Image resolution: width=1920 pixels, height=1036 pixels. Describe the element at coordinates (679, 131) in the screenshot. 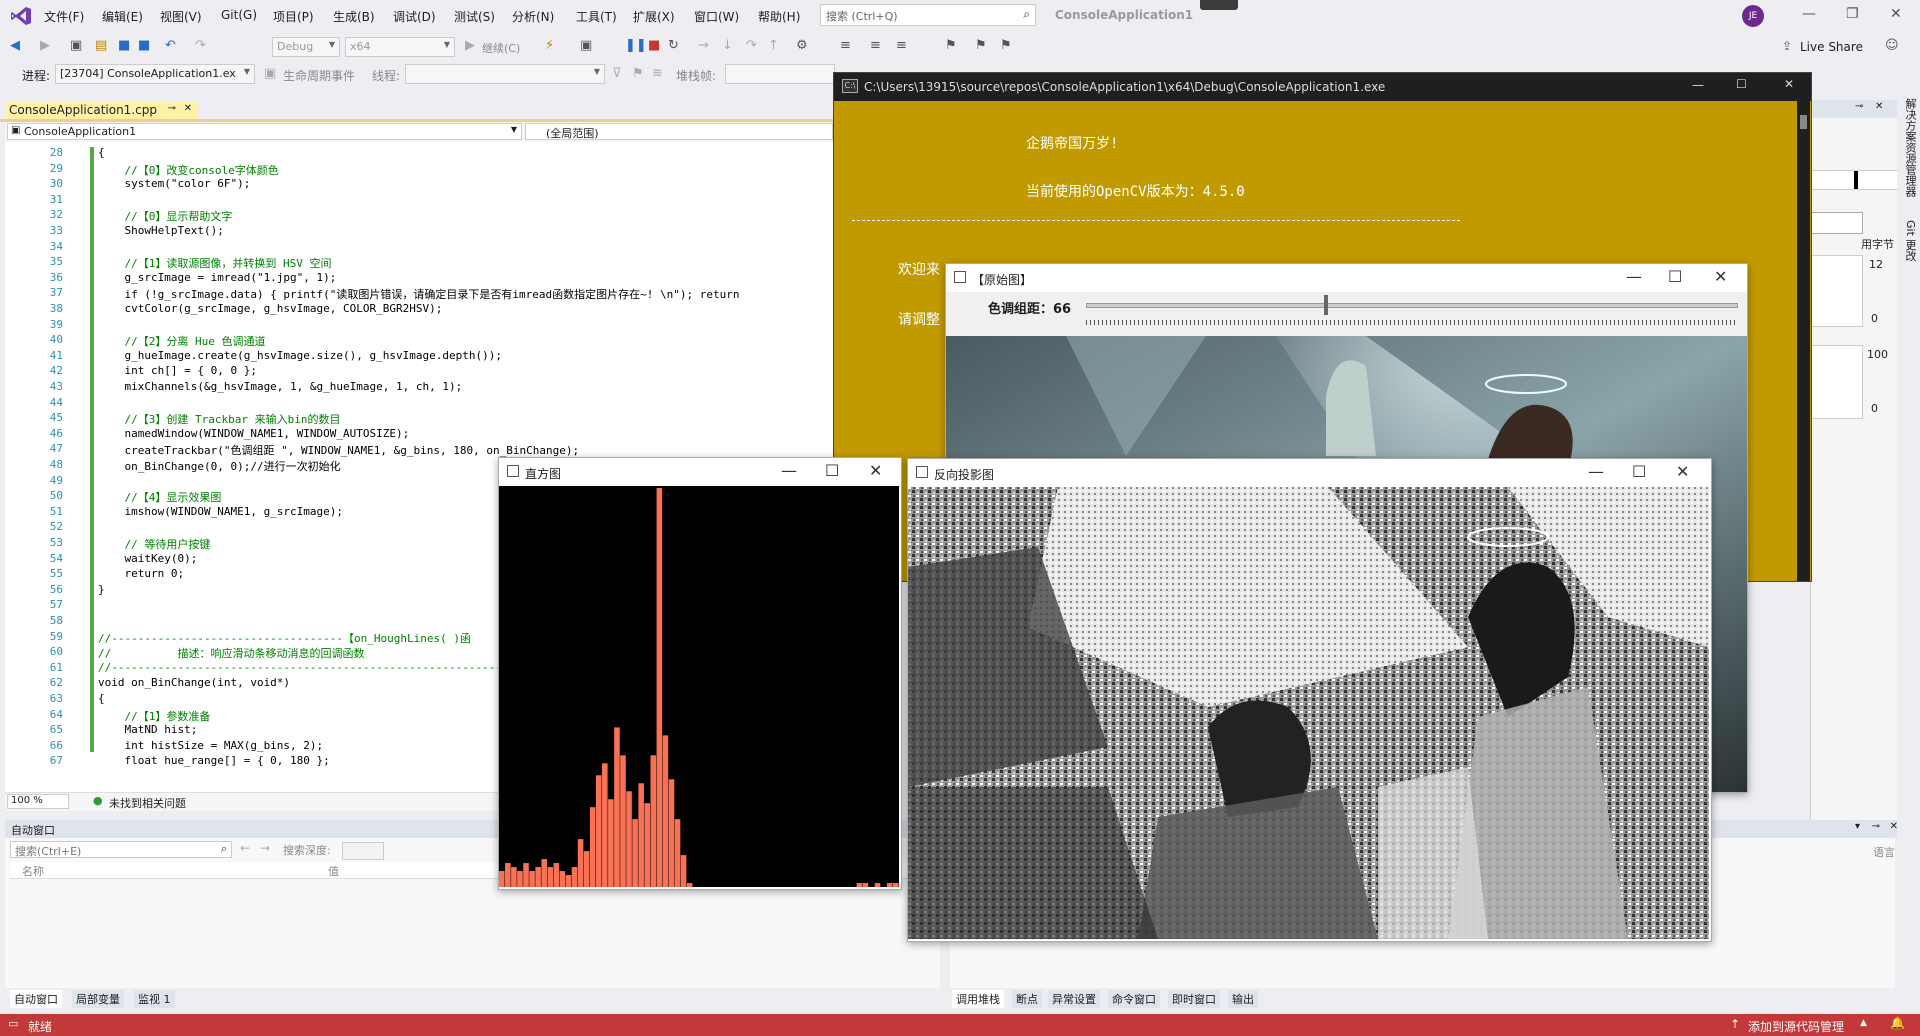

I see `member-scope-select: (全局范围)` at that location.